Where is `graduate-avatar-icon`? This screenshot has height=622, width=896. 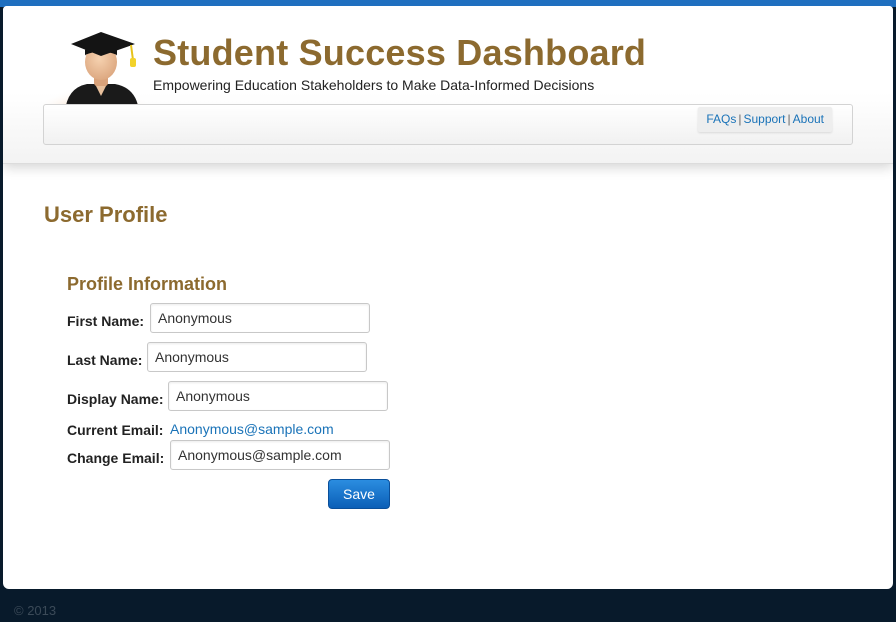 graduate-avatar-icon is located at coordinates (103, 67).